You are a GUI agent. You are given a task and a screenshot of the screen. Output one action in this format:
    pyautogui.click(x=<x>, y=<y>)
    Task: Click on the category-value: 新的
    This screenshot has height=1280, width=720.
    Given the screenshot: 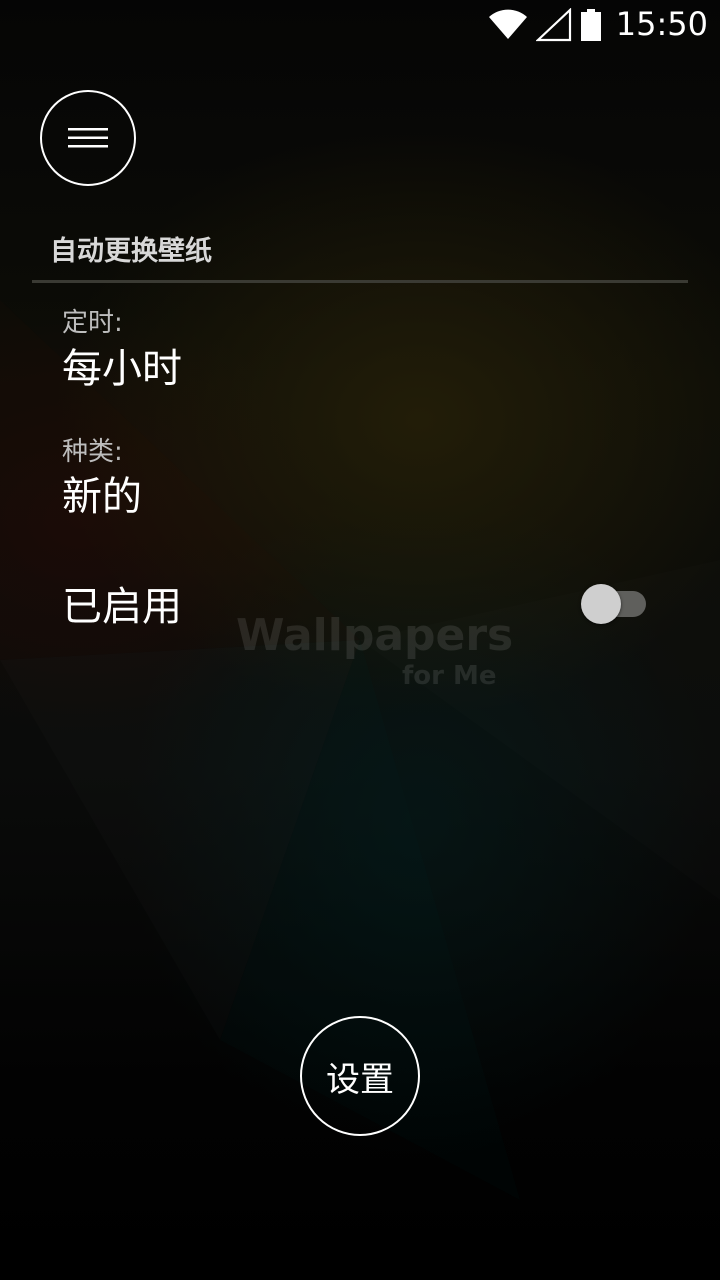 What is the action you would take?
    pyautogui.click(x=102, y=497)
    